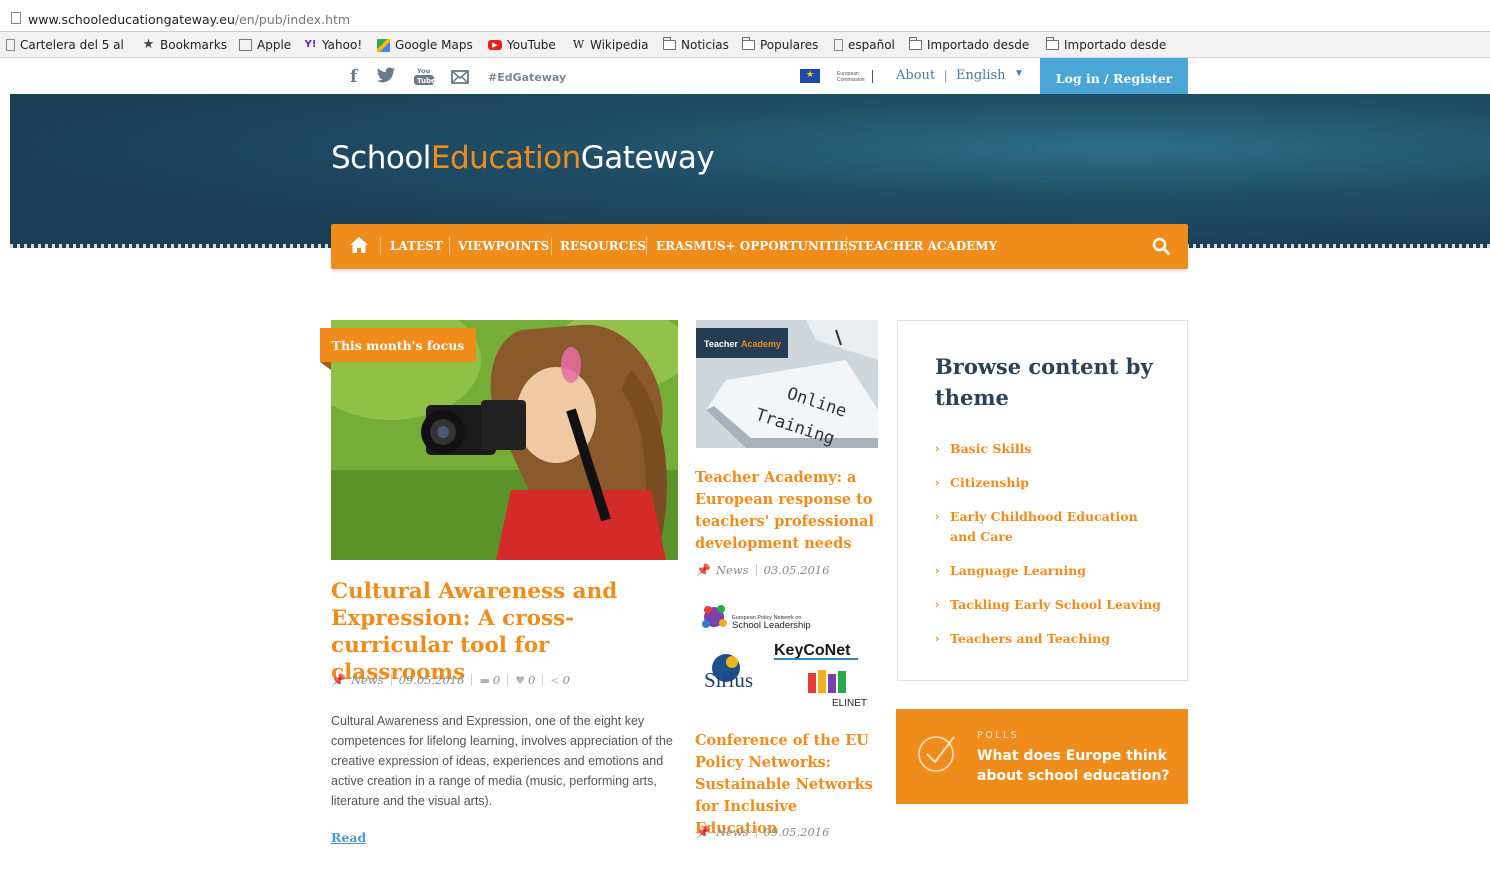  I want to click on theme-link-early-school-leaving: › Tackling Early School Leaving, so click(1055, 605).